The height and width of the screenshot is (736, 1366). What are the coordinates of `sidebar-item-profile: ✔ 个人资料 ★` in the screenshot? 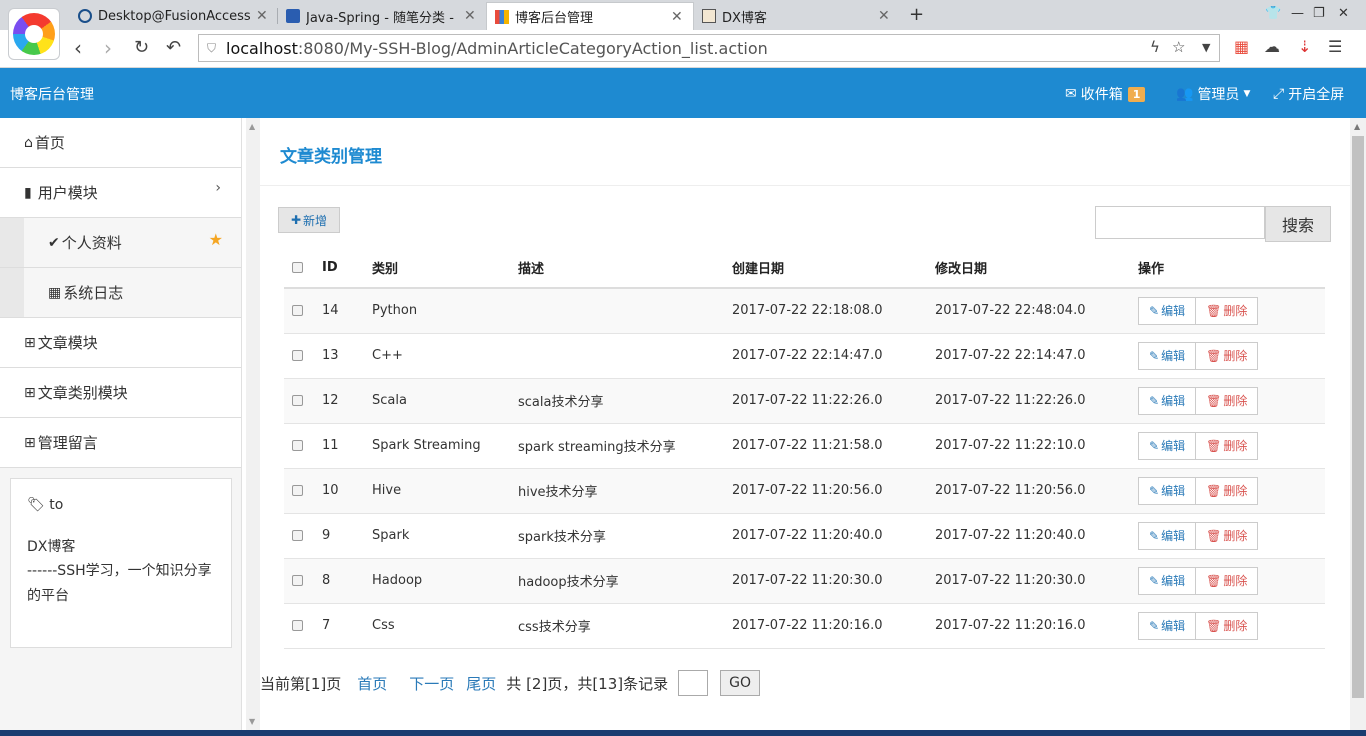 It's located at (120, 243).